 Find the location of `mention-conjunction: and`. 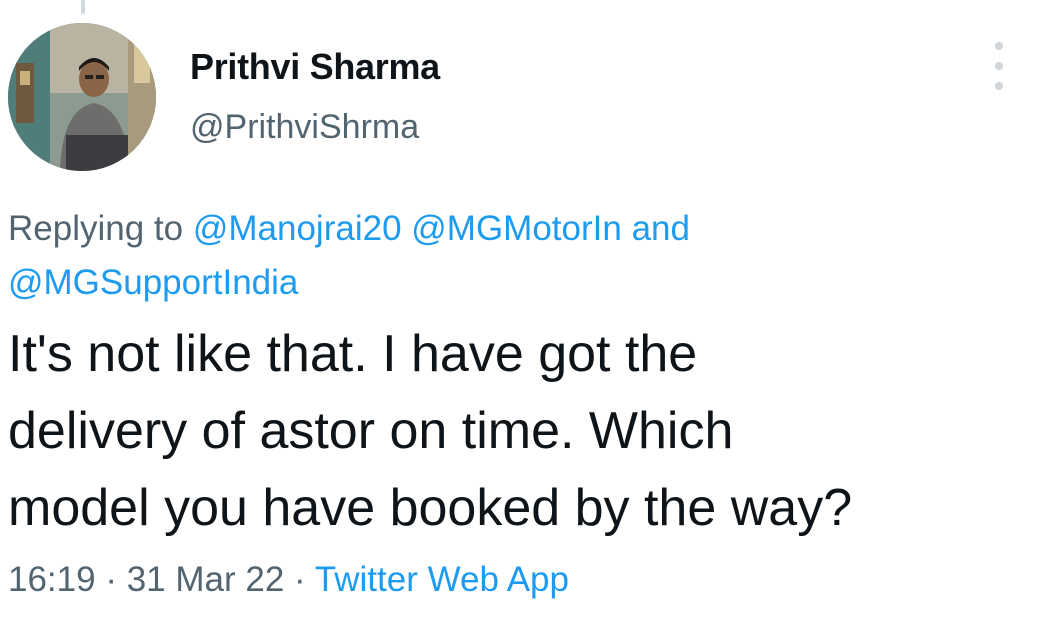

mention-conjunction: and is located at coordinates (661, 228).